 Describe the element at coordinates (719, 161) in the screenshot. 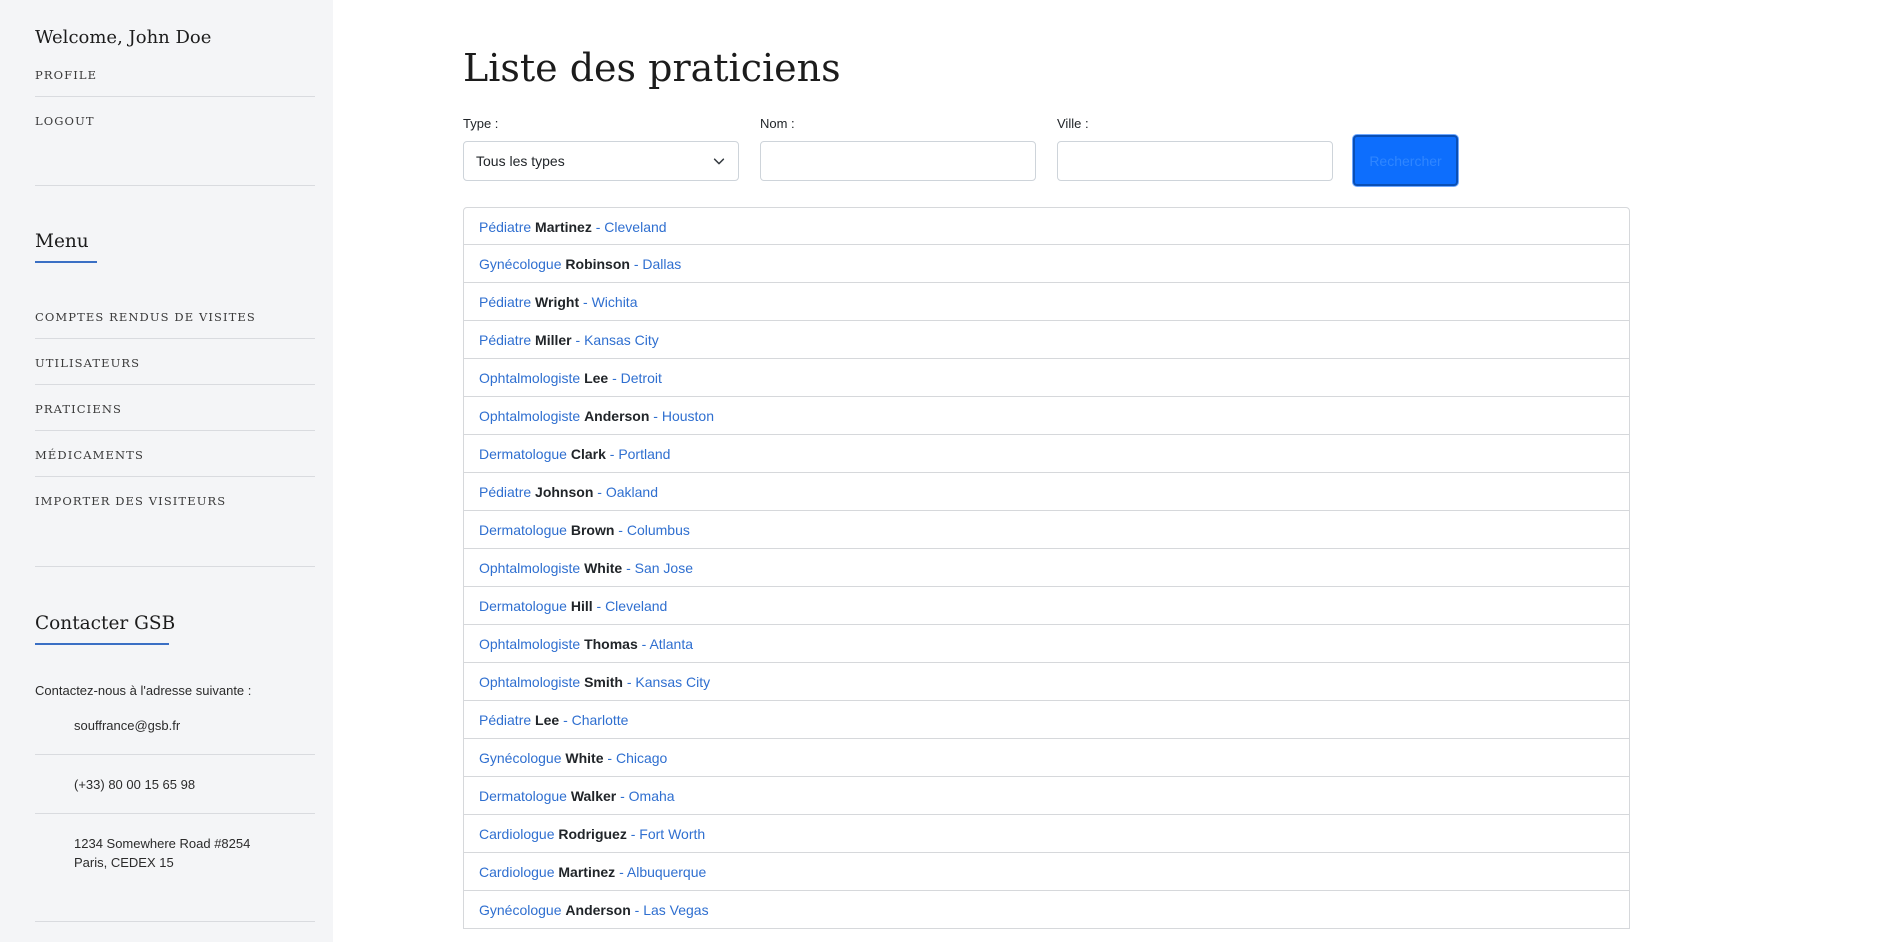

I see `chevron-down-icon` at that location.